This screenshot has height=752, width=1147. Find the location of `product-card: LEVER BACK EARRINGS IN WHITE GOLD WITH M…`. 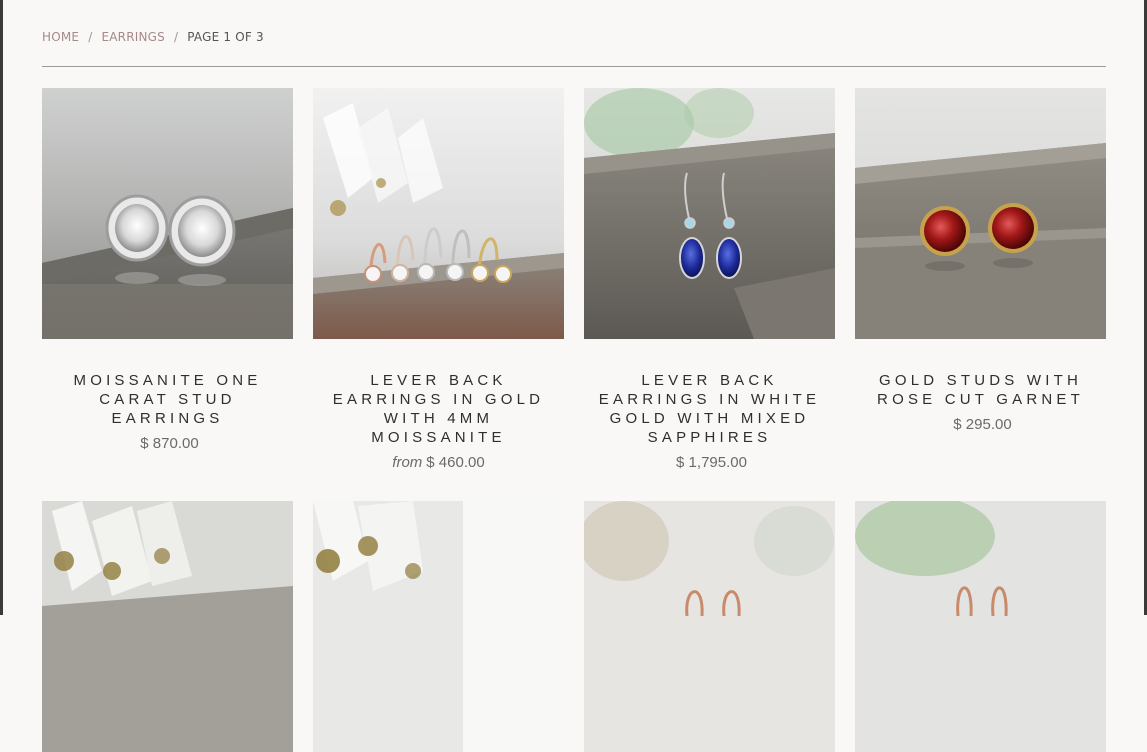

product-card: LEVER BACK EARRINGS IN WHITE GOLD WITH M… is located at coordinates (709, 279).